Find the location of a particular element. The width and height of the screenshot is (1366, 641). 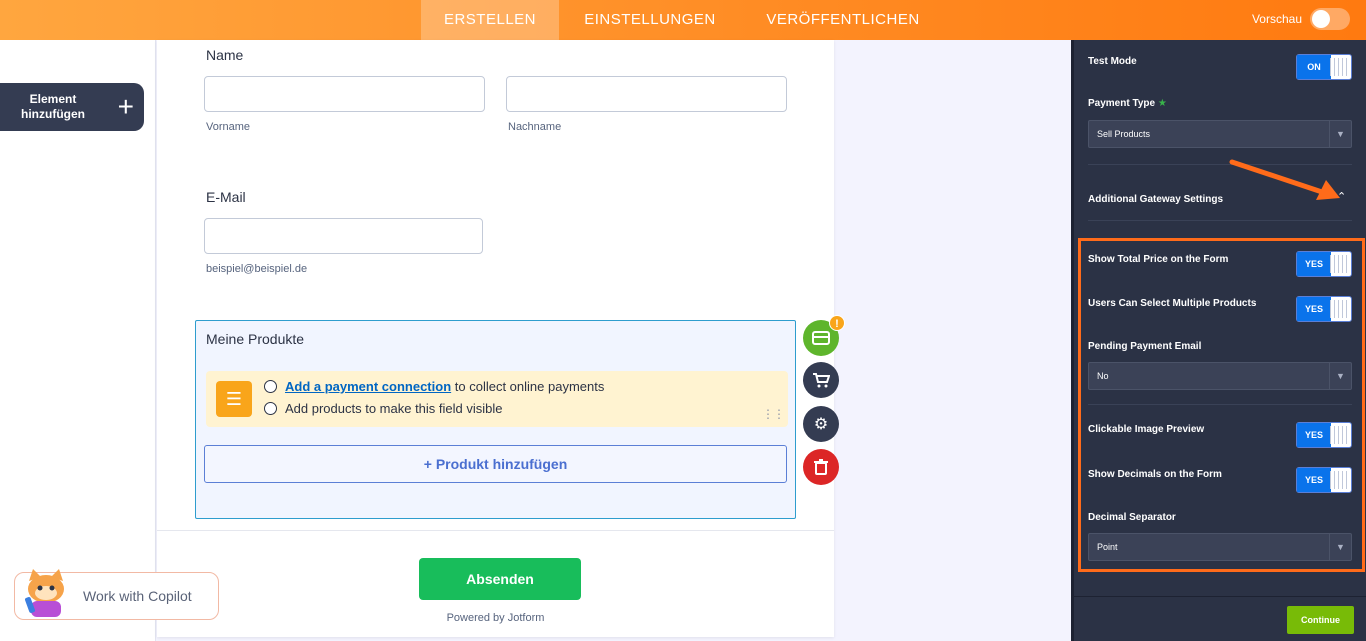

decimals-toggle: YES is located at coordinates (1324, 480).